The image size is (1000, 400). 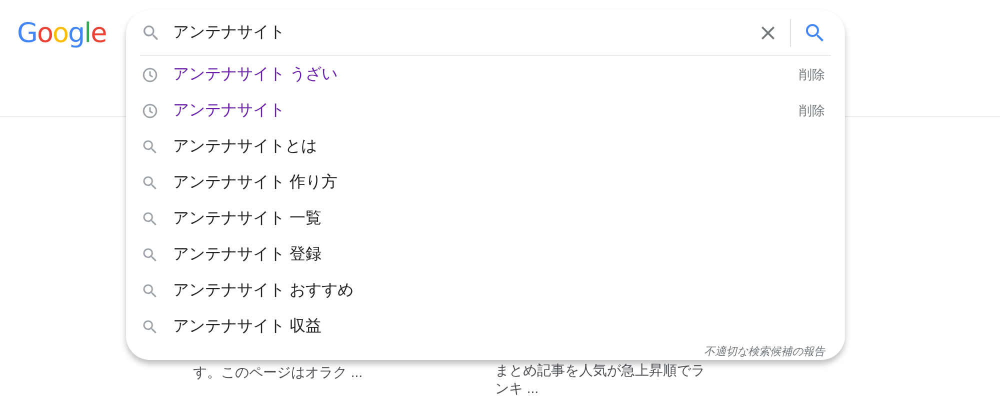 What do you see at coordinates (229, 111) in the screenshot?
I see `suggestion-text: アンテナサイト` at bounding box center [229, 111].